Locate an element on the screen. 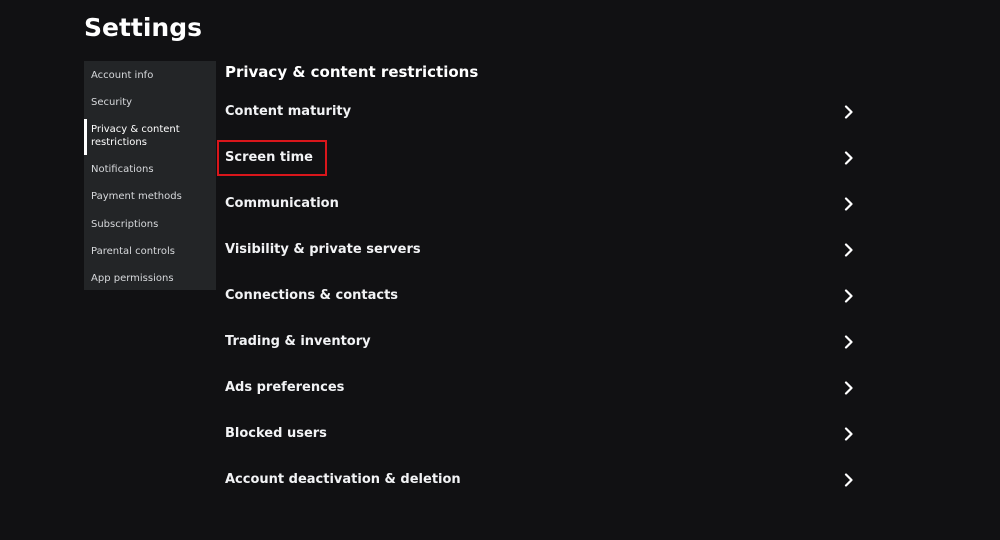 This screenshot has width=1000, height=540. settings-row-screen-time: Screen time is located at coordinates (538, 158).